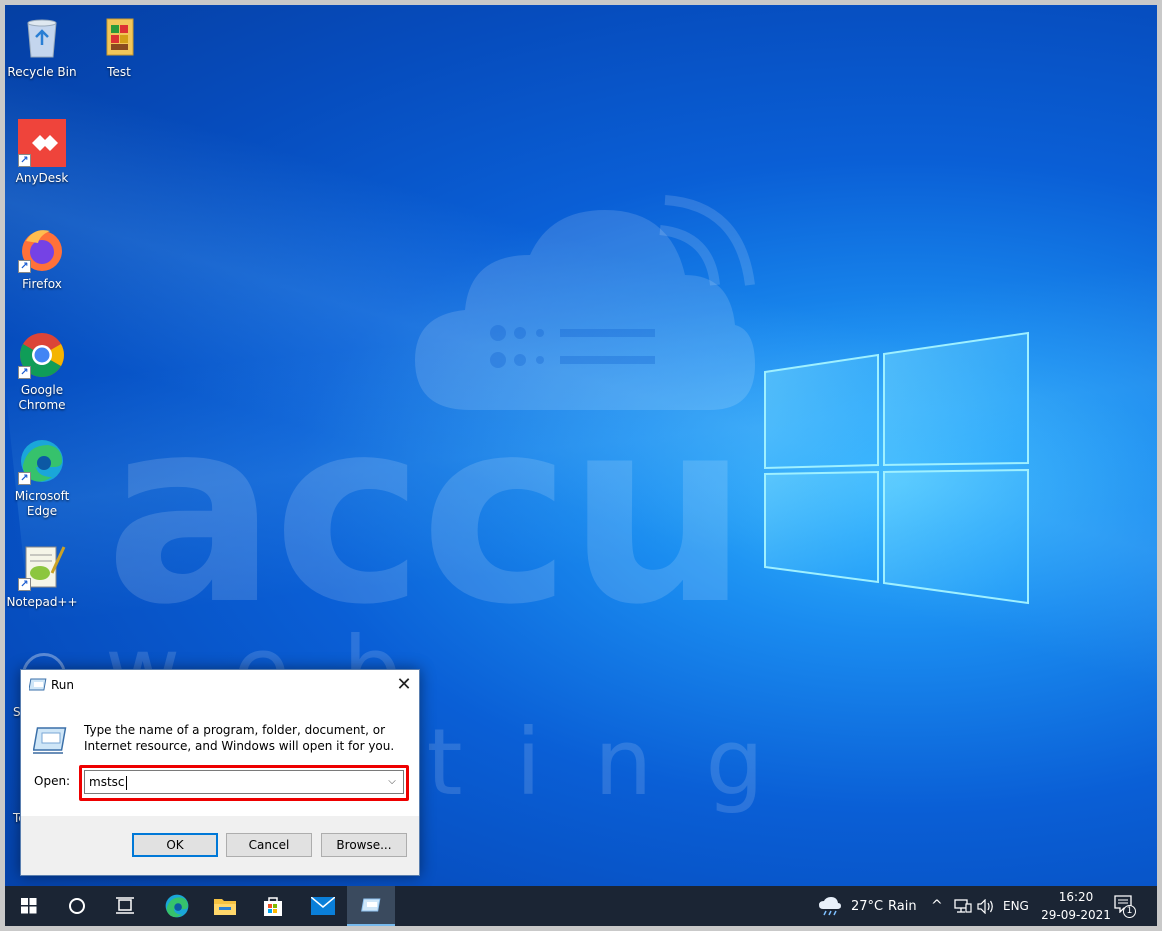  I want to click on start-button, so click(29, 906).